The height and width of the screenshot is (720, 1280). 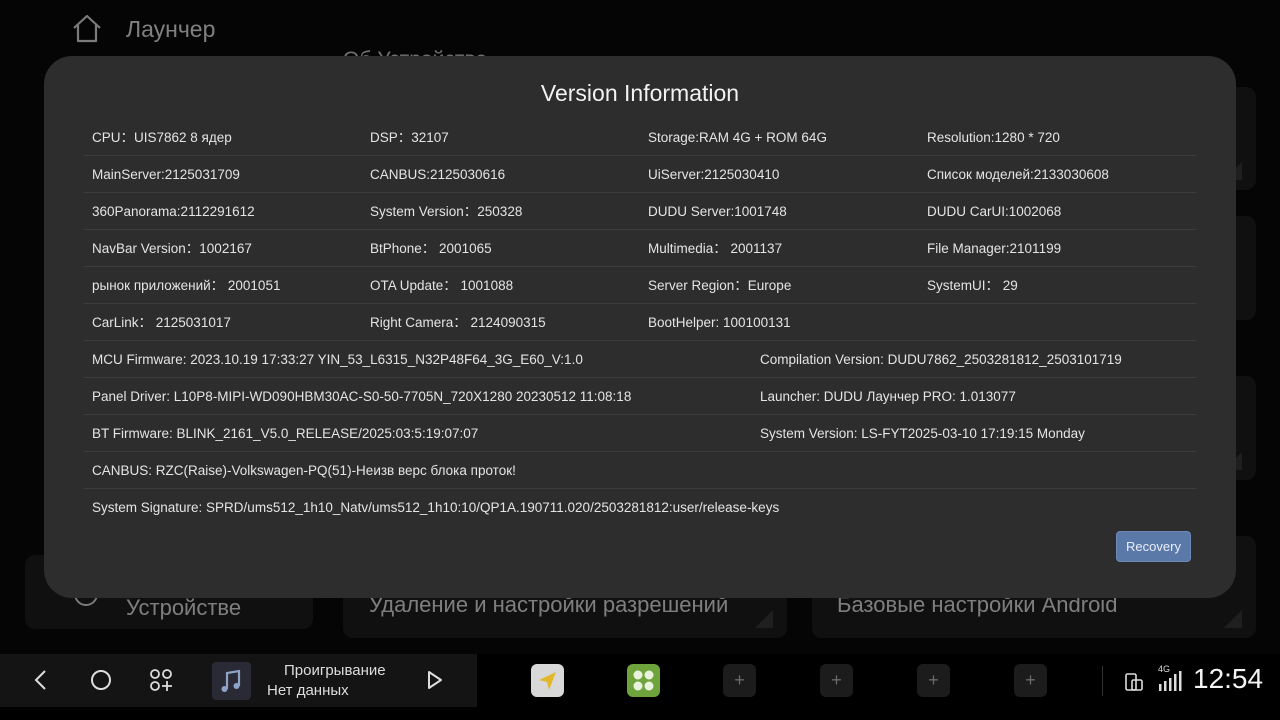 What do you see at coordinates (335, 670) in the screenshot?
I see `media-title: Проигрывание` at bounding box center [335, 670].